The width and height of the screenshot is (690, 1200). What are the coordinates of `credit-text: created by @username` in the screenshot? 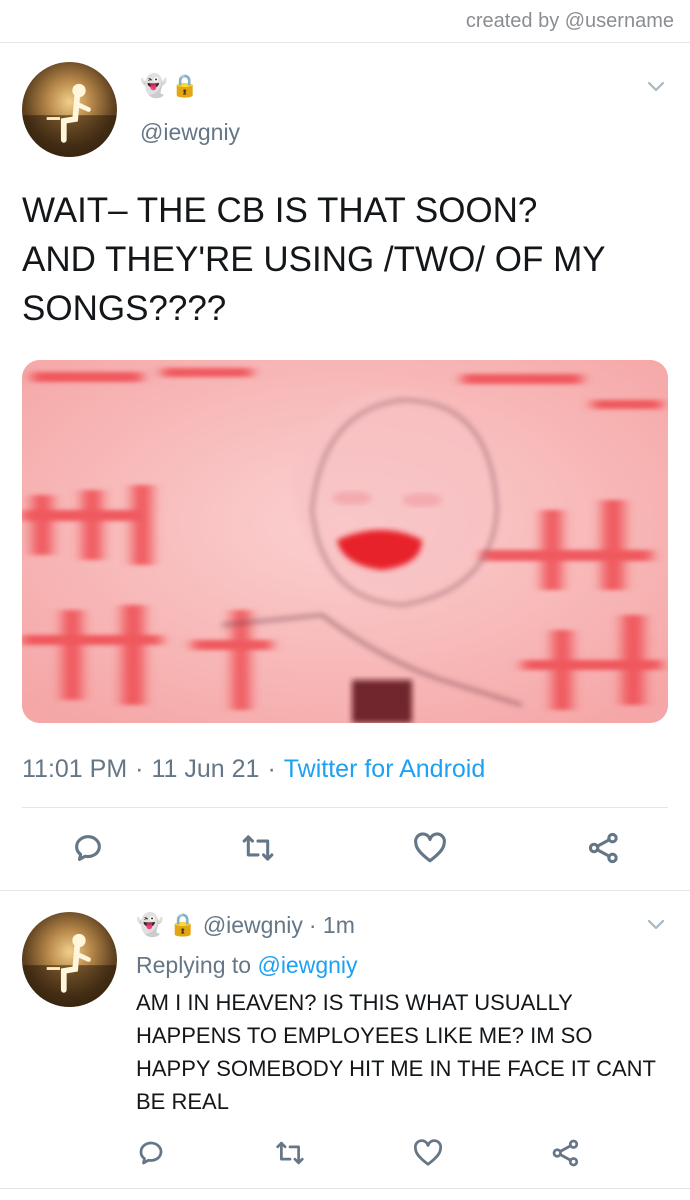 It's located at (569, 21).